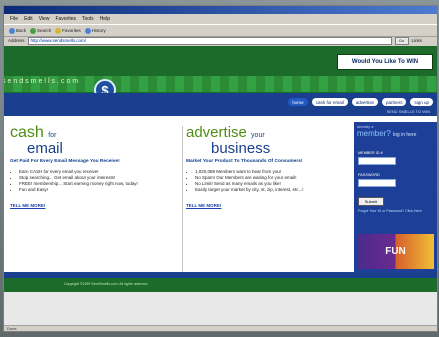  Describe the element at coordinates (182, 201) in the screenshot. I see `content-divider` at that location.